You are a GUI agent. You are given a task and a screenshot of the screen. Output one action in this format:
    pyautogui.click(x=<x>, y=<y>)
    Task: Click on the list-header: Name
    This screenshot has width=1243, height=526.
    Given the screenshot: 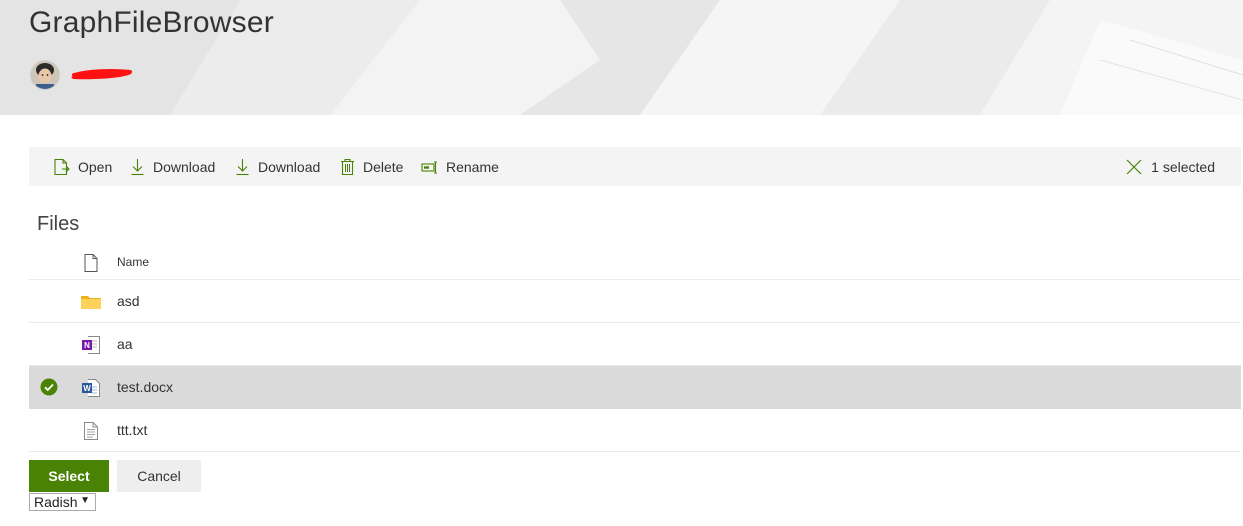 What is the action you would take?
    pyautogui.click(x=635, y=260)
    